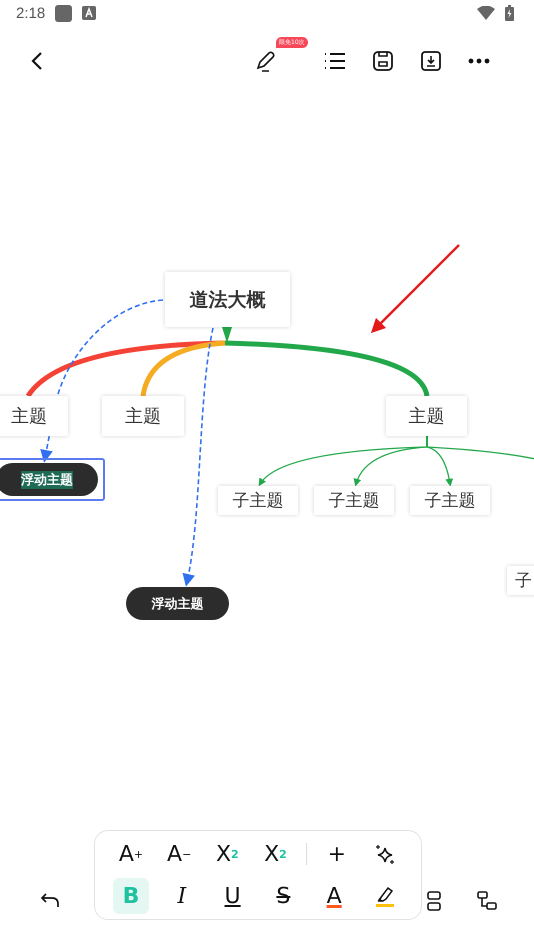 The height and width of the screenshot is (950, 534). Describe the element at coordinates (434, 901) in the screenshot. I see `layout-icon` at that location.